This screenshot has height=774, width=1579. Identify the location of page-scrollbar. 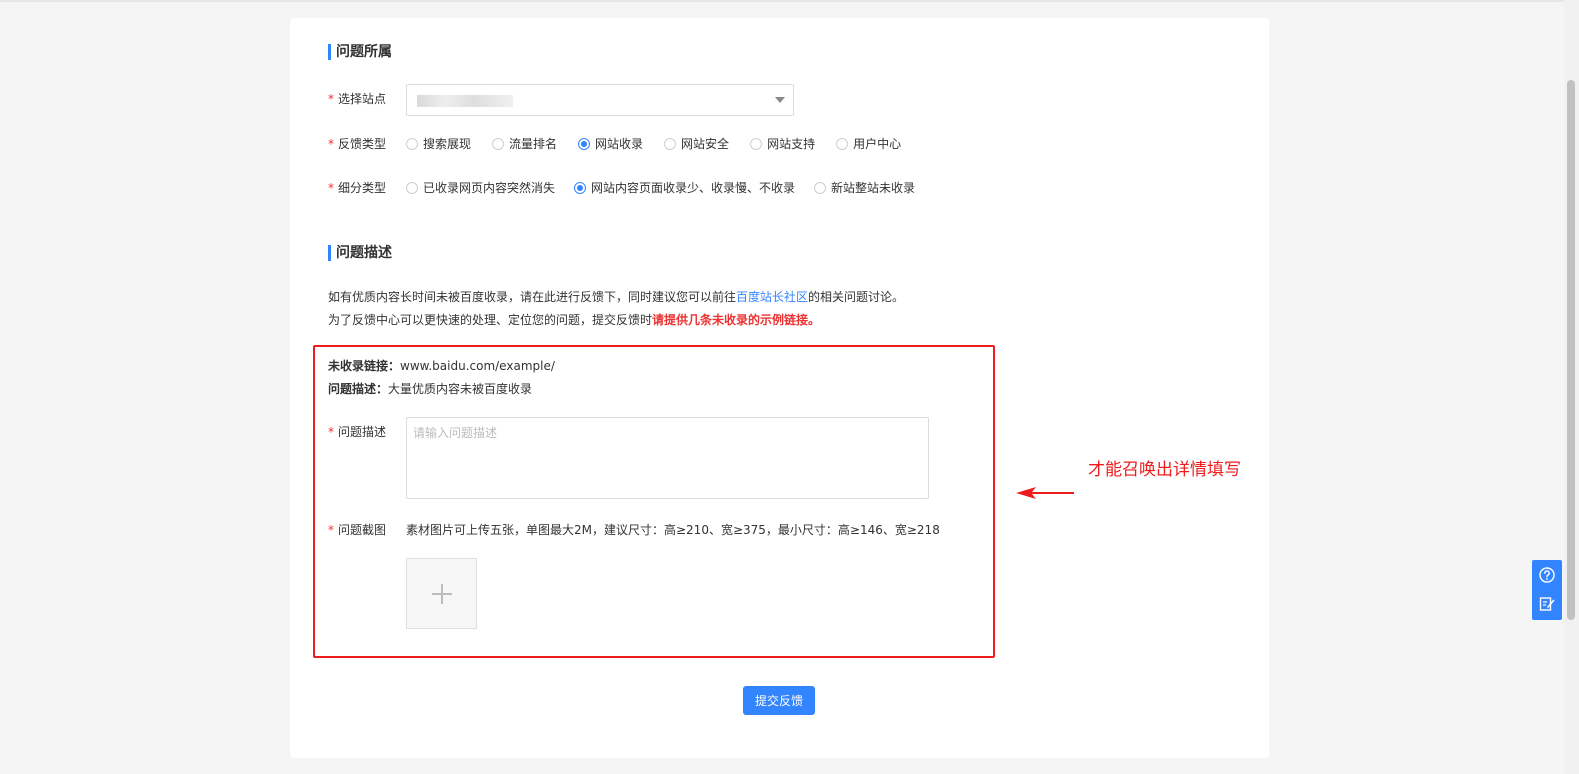
(1571, 387).